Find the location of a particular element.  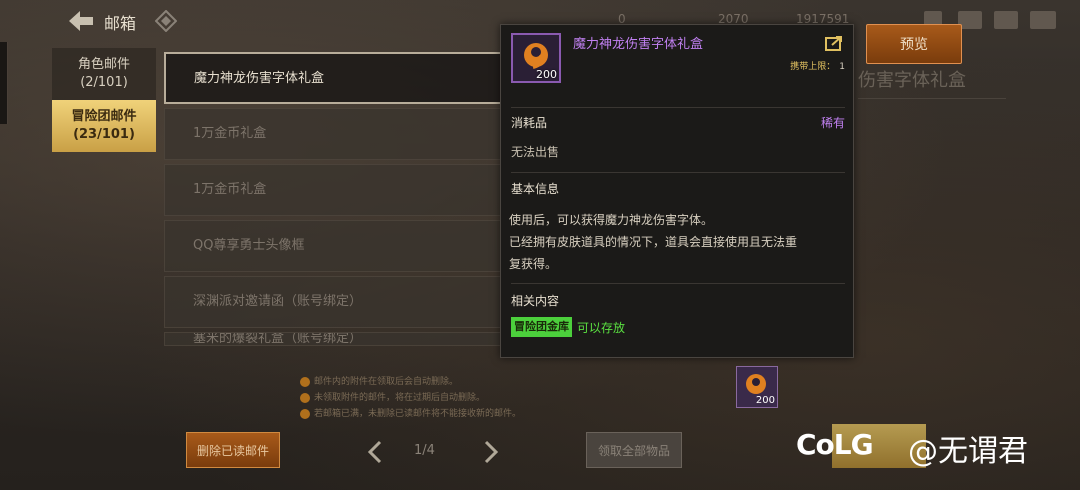

carry-limit: 携带上限： 1 is located at coordinates (817, 65).